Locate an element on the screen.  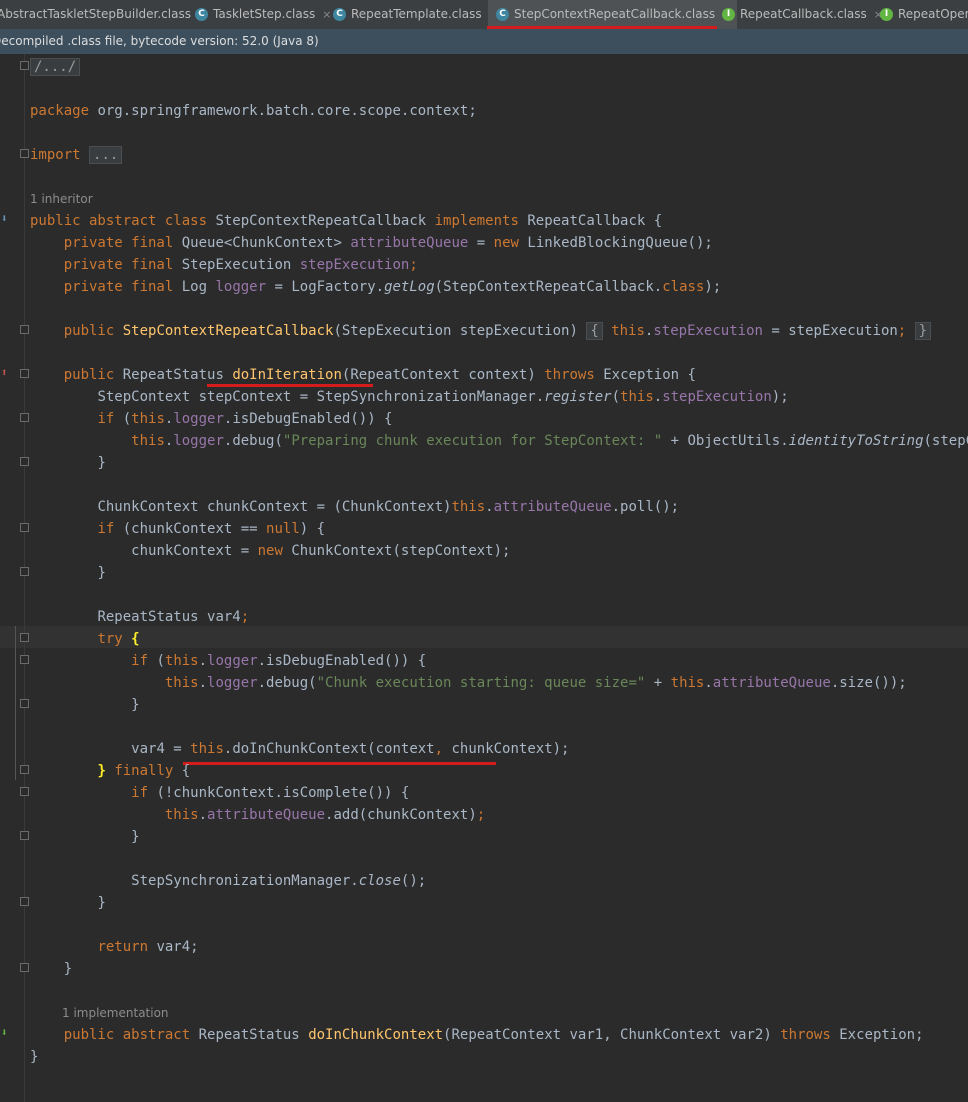
red-annotation-underline is located at coordinates (339, 763).